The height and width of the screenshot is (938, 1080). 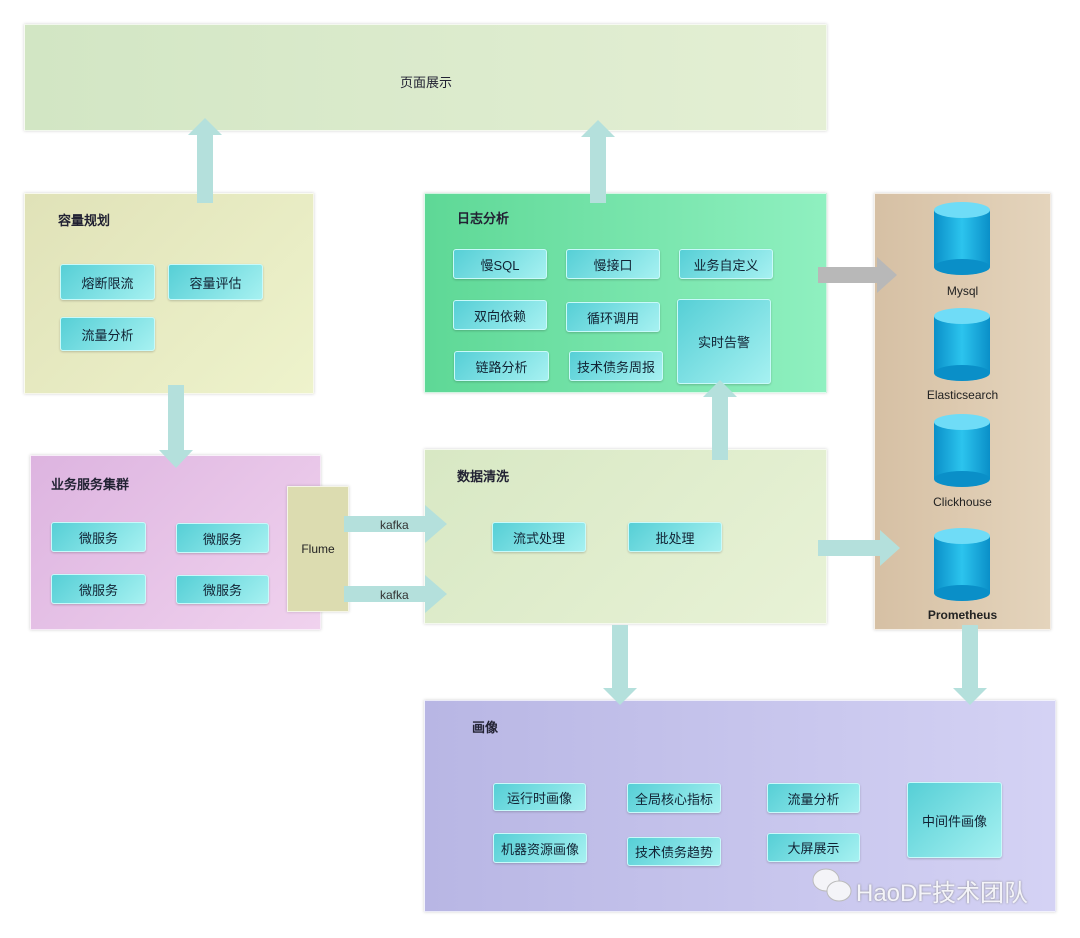 What do you see at coordinates (598, 161) in the screenshot?
I see `arrow-up-log` at bounding box center [598, 161].